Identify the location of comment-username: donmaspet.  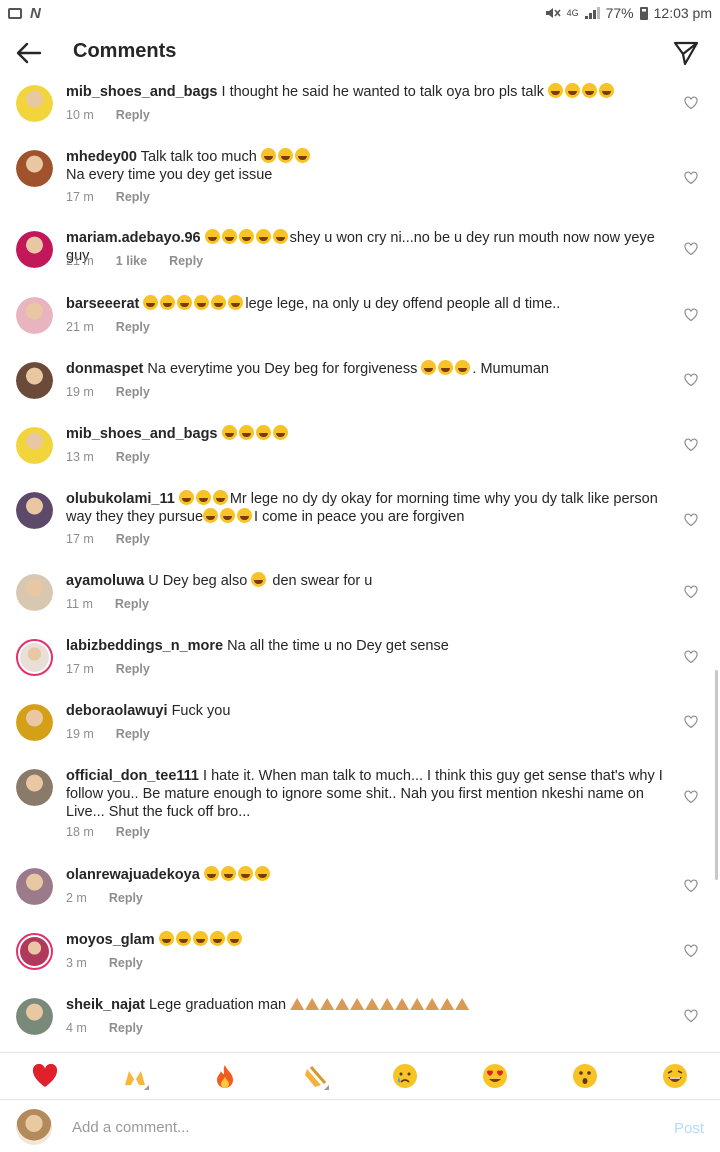
(104, 369).